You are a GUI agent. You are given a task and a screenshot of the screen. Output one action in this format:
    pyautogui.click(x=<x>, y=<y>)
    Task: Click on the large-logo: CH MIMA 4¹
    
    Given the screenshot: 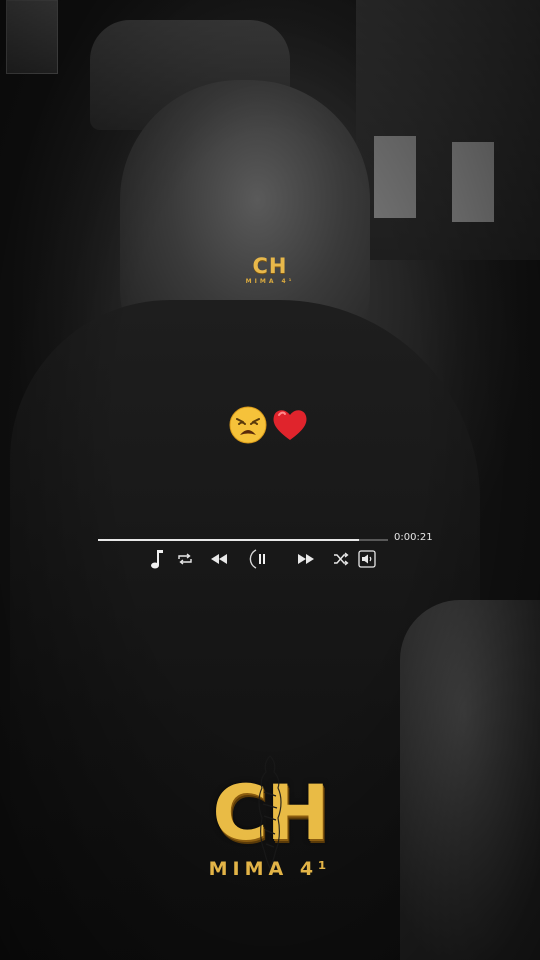 What is the action you would take?
    pyautogui.click(x=270, y=817)
    